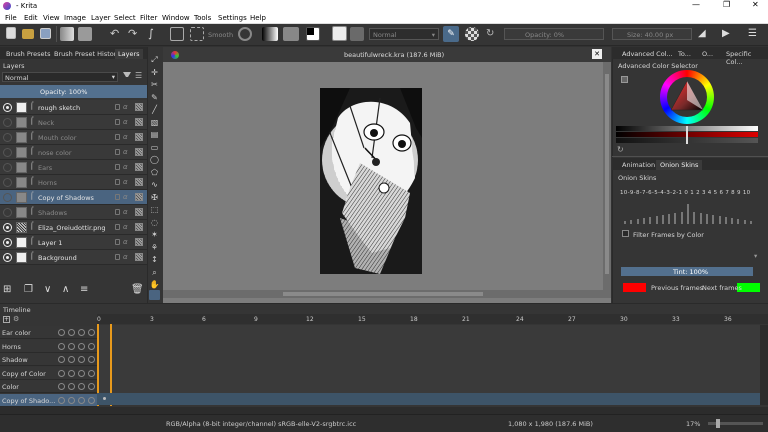 The image size is (768, 432). I want to click on timeline-layer-row: Ear color, so click(48, 332).